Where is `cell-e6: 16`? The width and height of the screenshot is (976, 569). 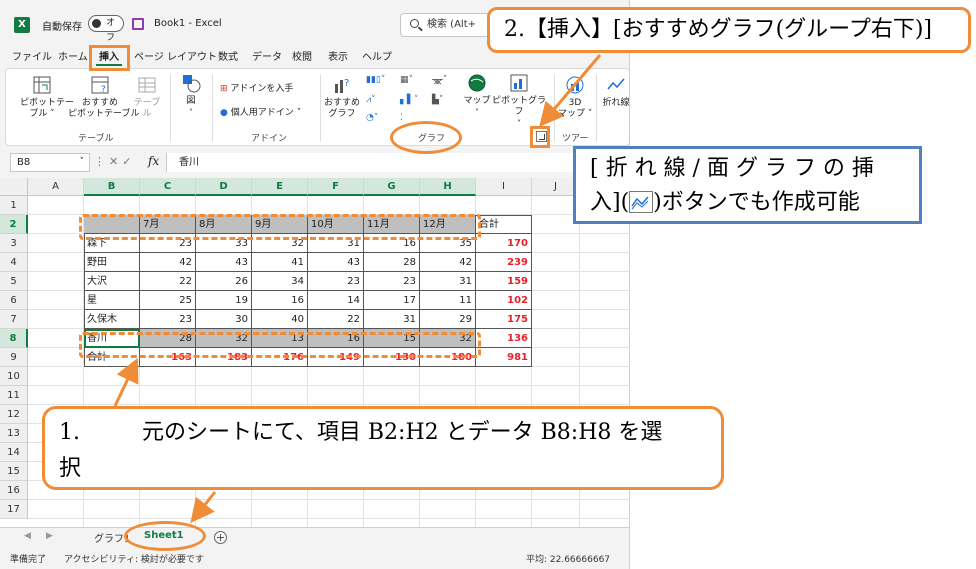
cell-e6: 16 is located at coordinates (280, 300).